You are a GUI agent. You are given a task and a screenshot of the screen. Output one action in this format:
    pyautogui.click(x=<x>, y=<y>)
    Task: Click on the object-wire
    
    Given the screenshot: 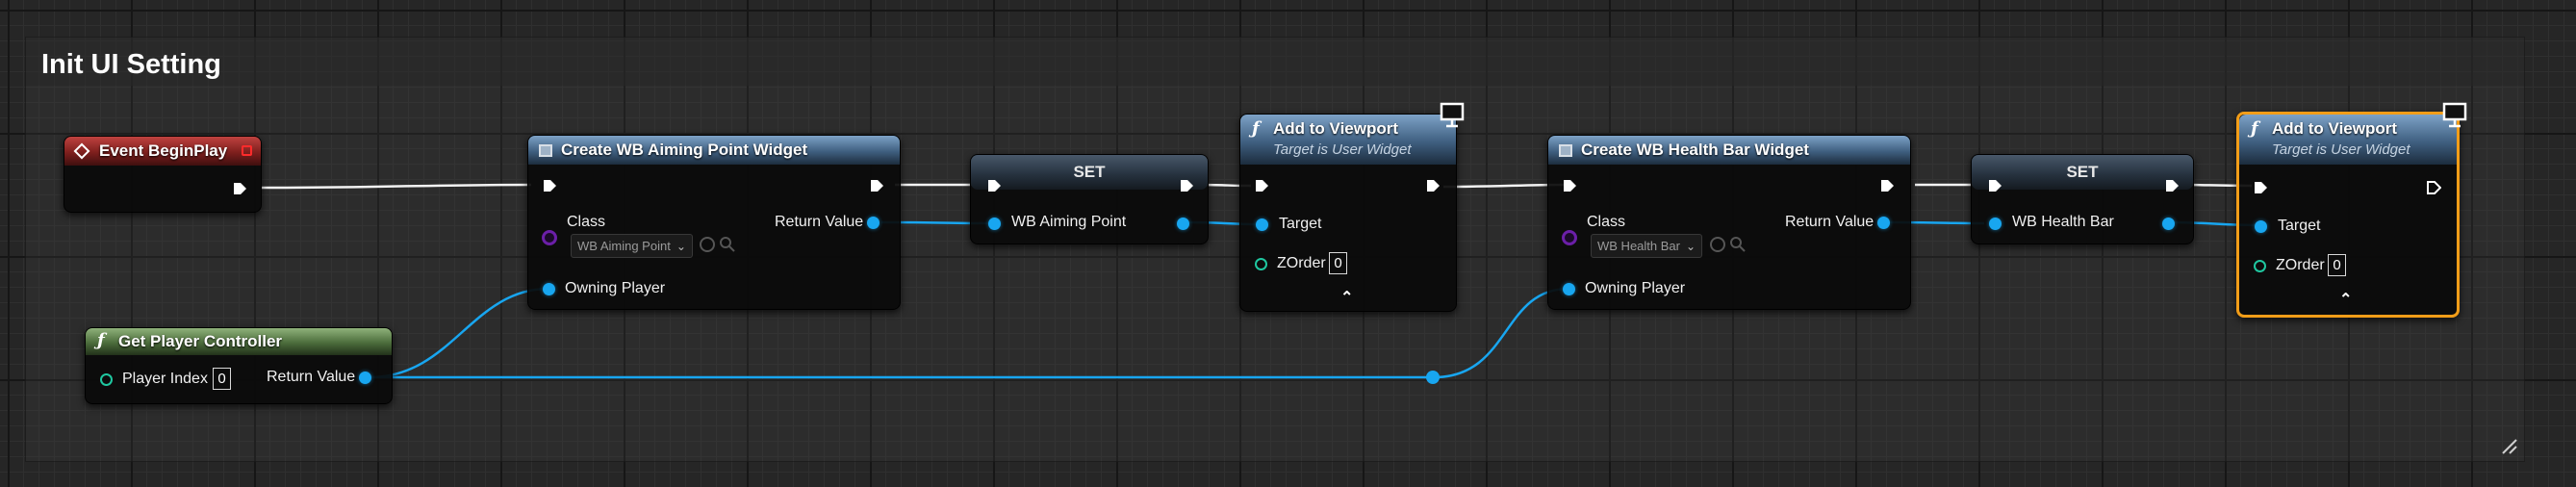 What is the action you would take?
    pyautogui.click(x=459, y=333)
    